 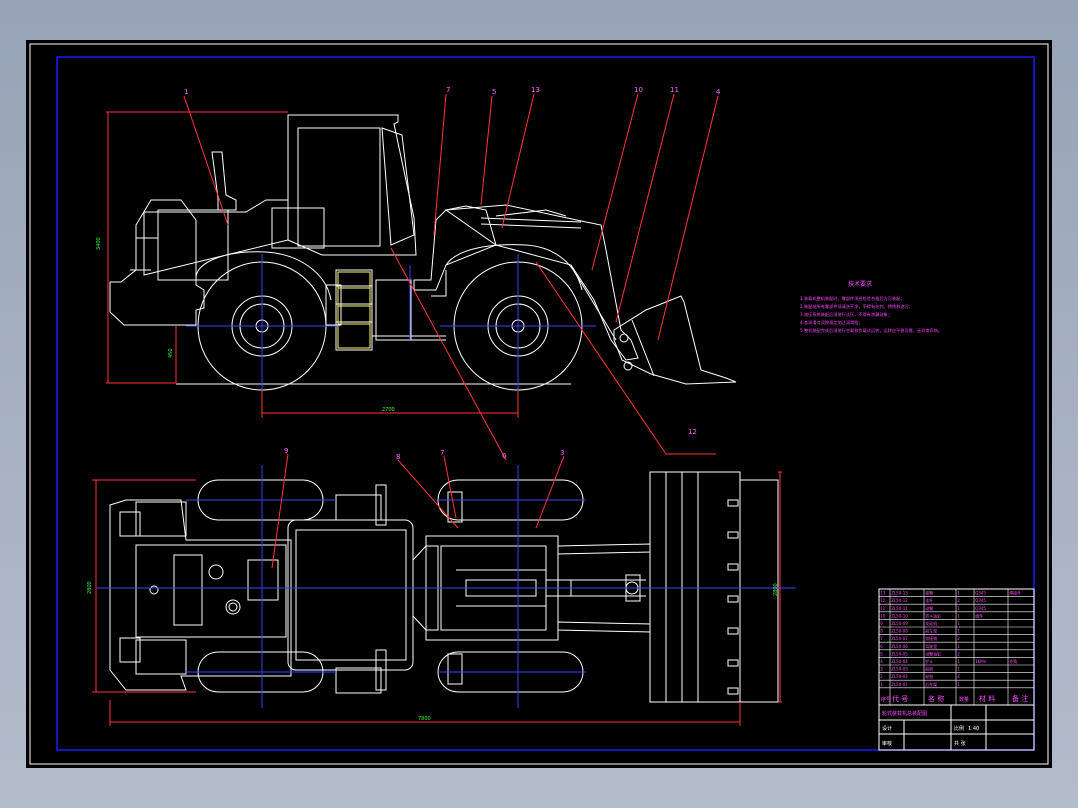 What do you see at coordinates (504, 456) in the screenshot?
I see `balloon-6: 6` at bounding box center [504, 456].